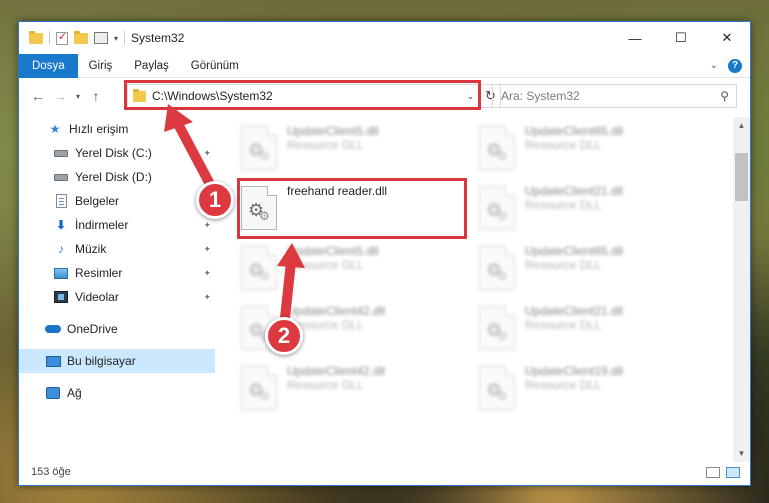 The width and height of the screenshot is (769, 503). Describe the element at coordinates (117, 129) in the screenshot. I see `sidebar-item-quick-access: ★ Hızlı erişim` at that location.